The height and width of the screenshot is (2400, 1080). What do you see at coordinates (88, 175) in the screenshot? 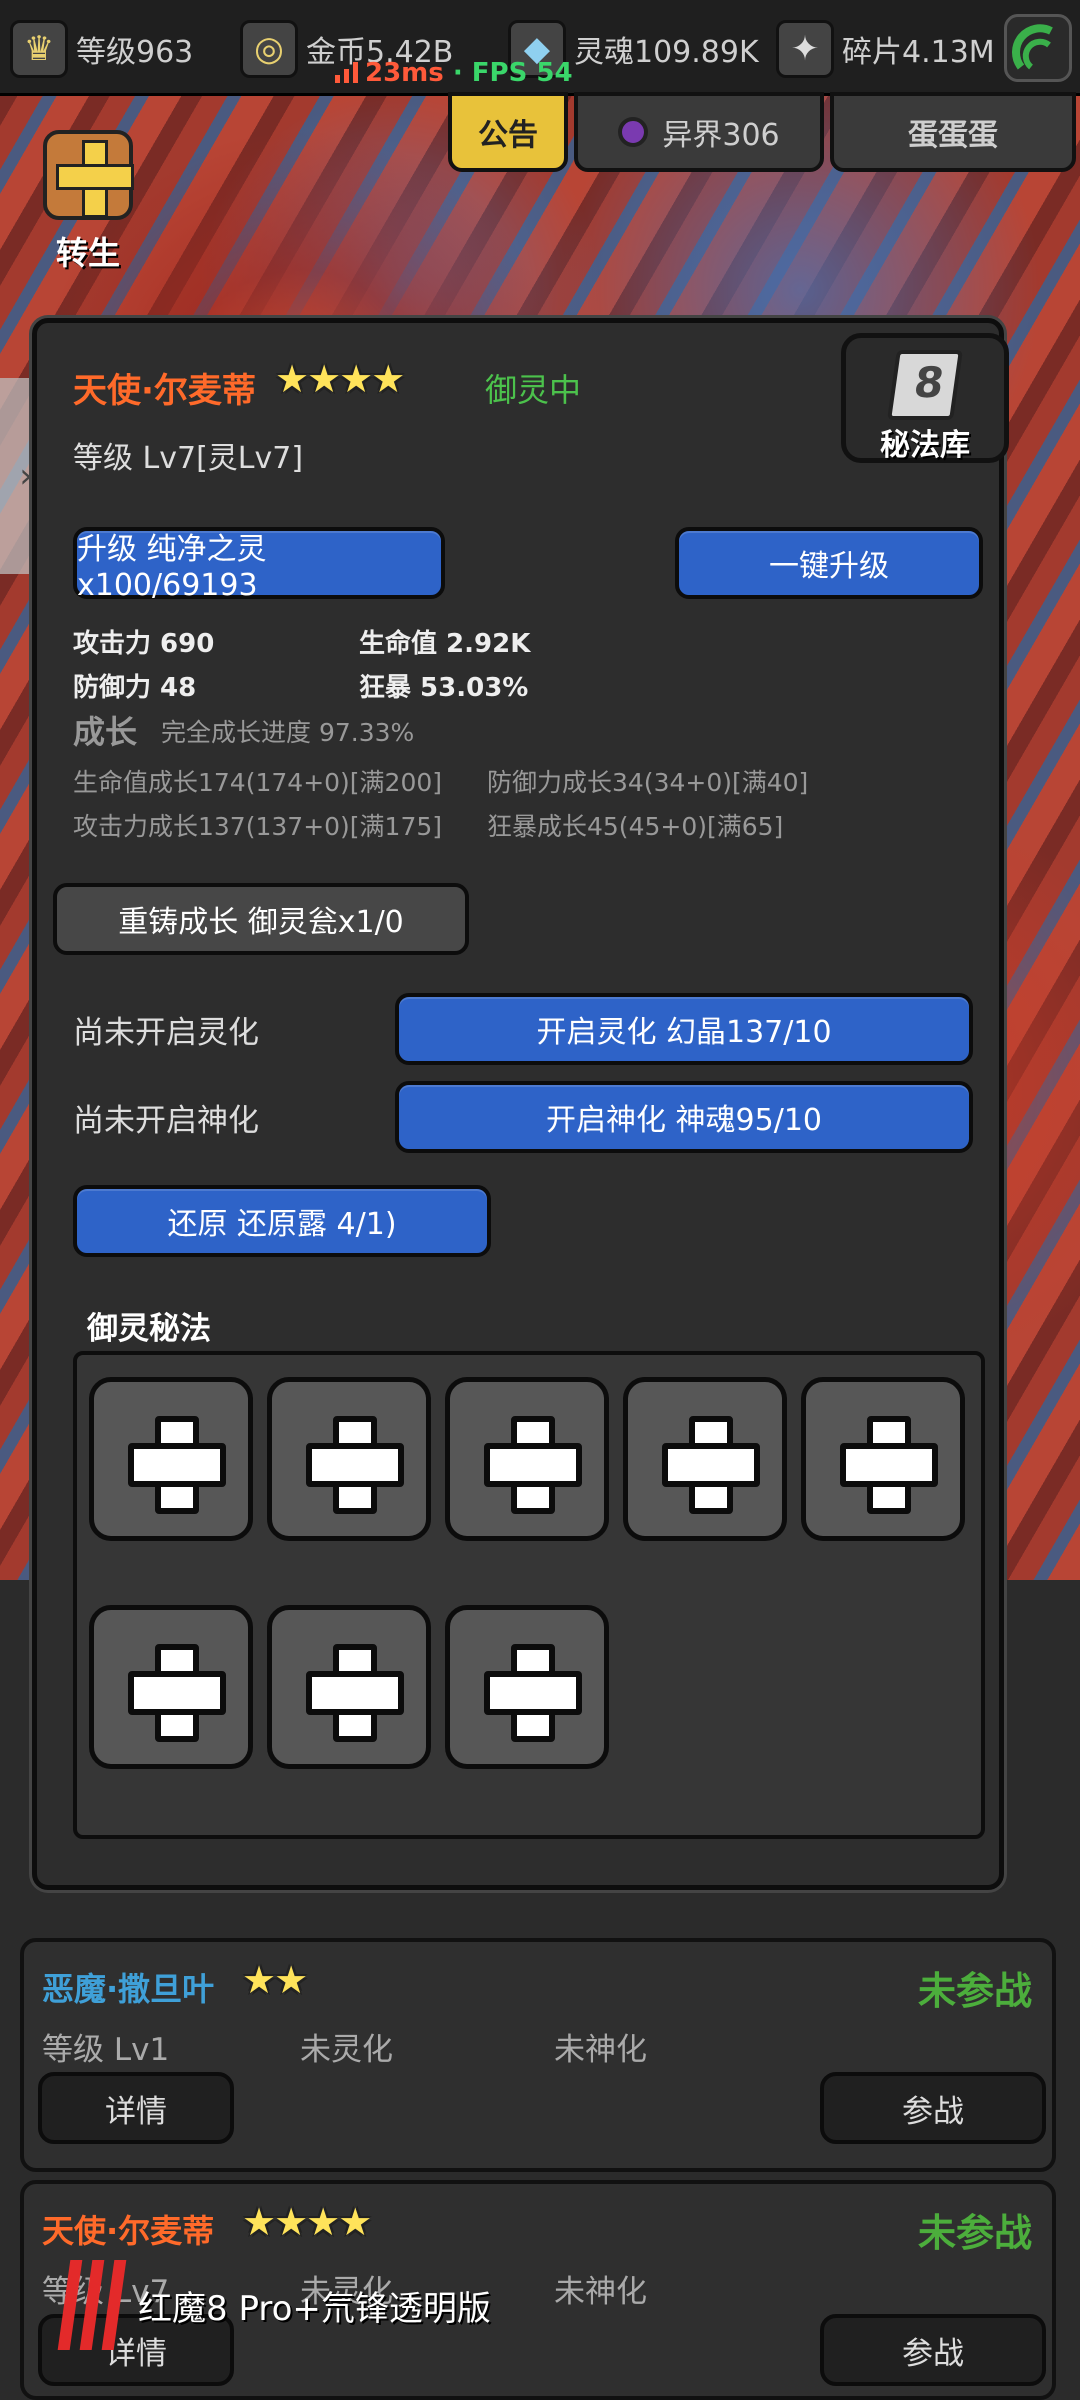
I see `cross-icon` at bounding box center [88, 175].